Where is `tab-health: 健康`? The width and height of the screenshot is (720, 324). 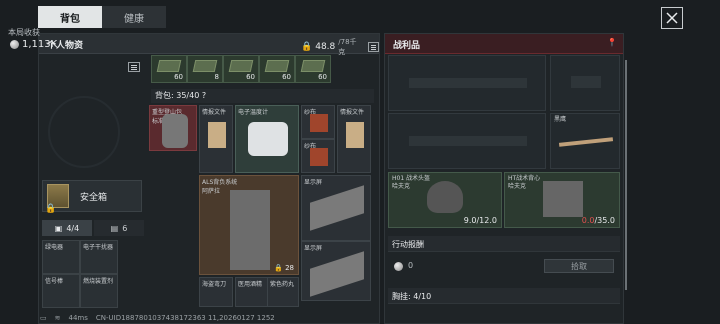
tab-health: 健康 is located at coordinates (134, 17).